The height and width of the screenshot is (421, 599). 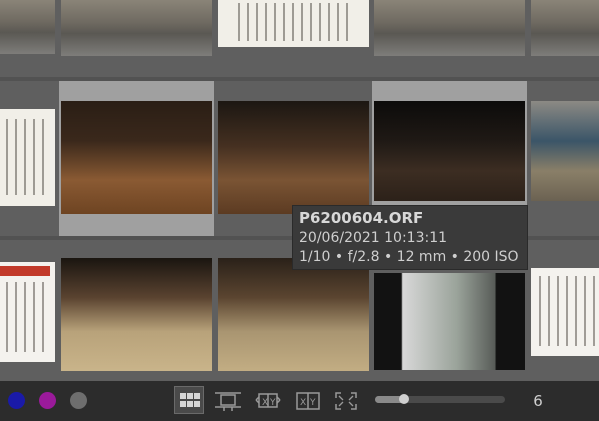 What do you see at coordinates (16, 400) in the screenshot?
I see `color-label-blue` at bounding box center [16, 400].